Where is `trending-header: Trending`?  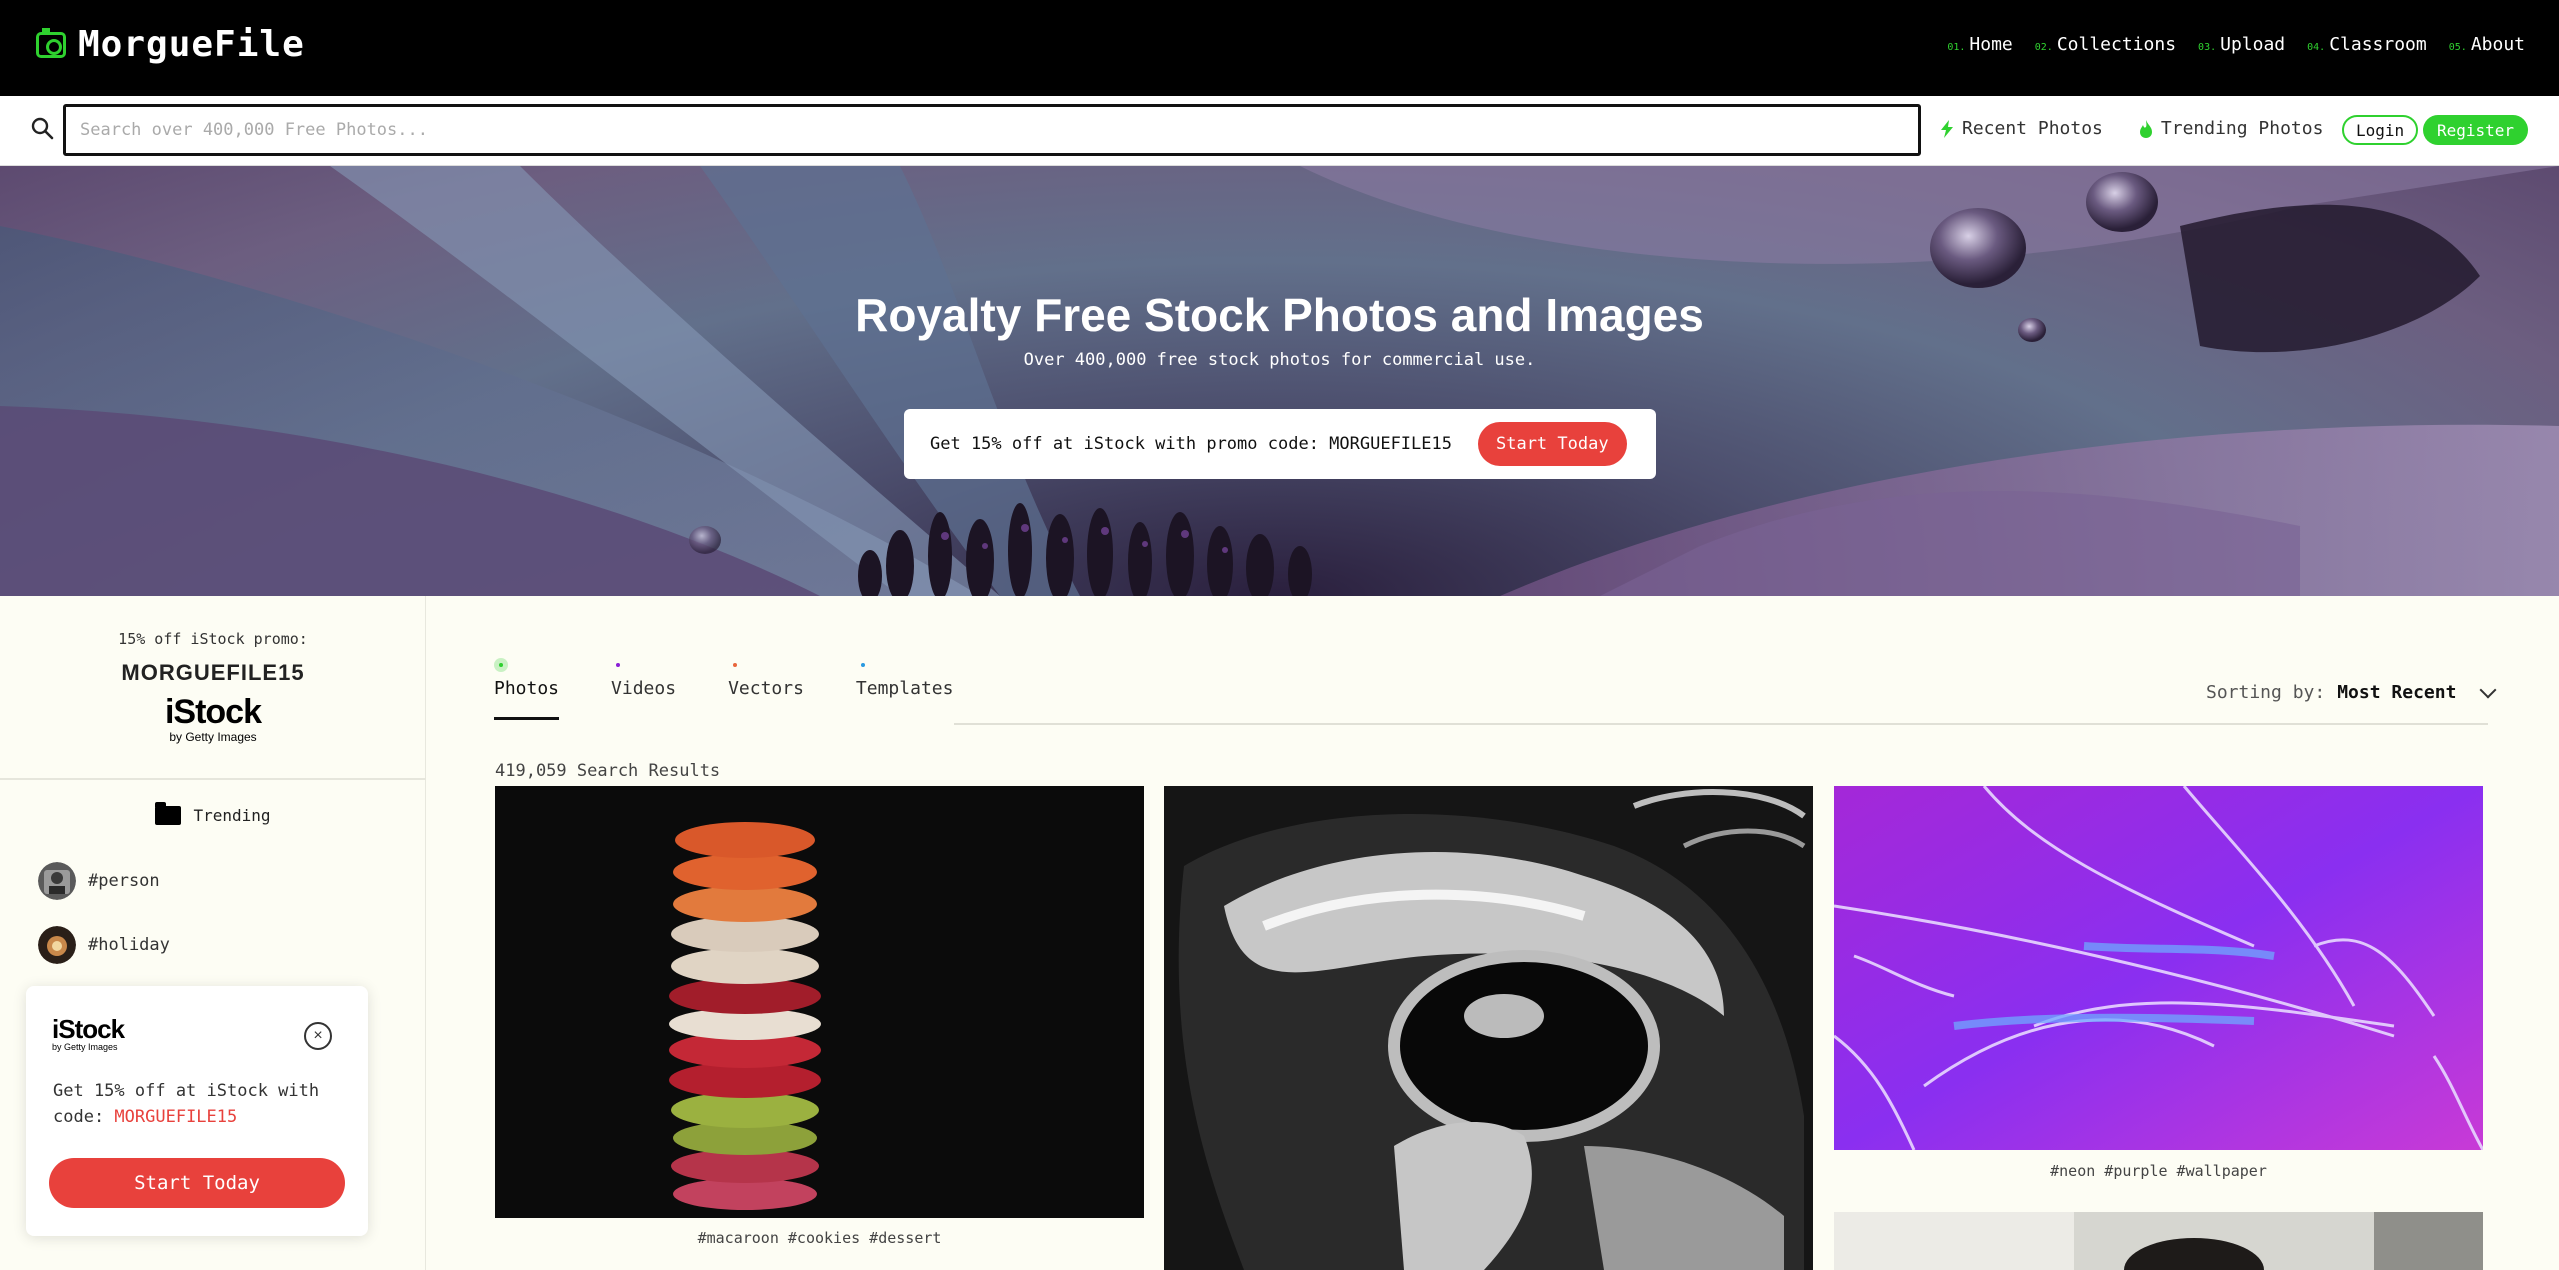
trending-header: Trending is located at coordinates (213, 815).